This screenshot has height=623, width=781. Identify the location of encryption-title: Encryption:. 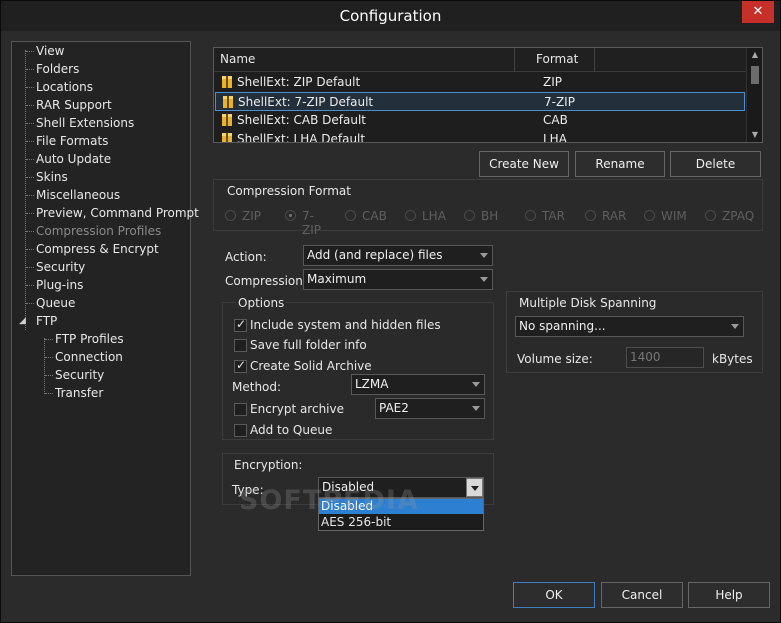
(268, 465).